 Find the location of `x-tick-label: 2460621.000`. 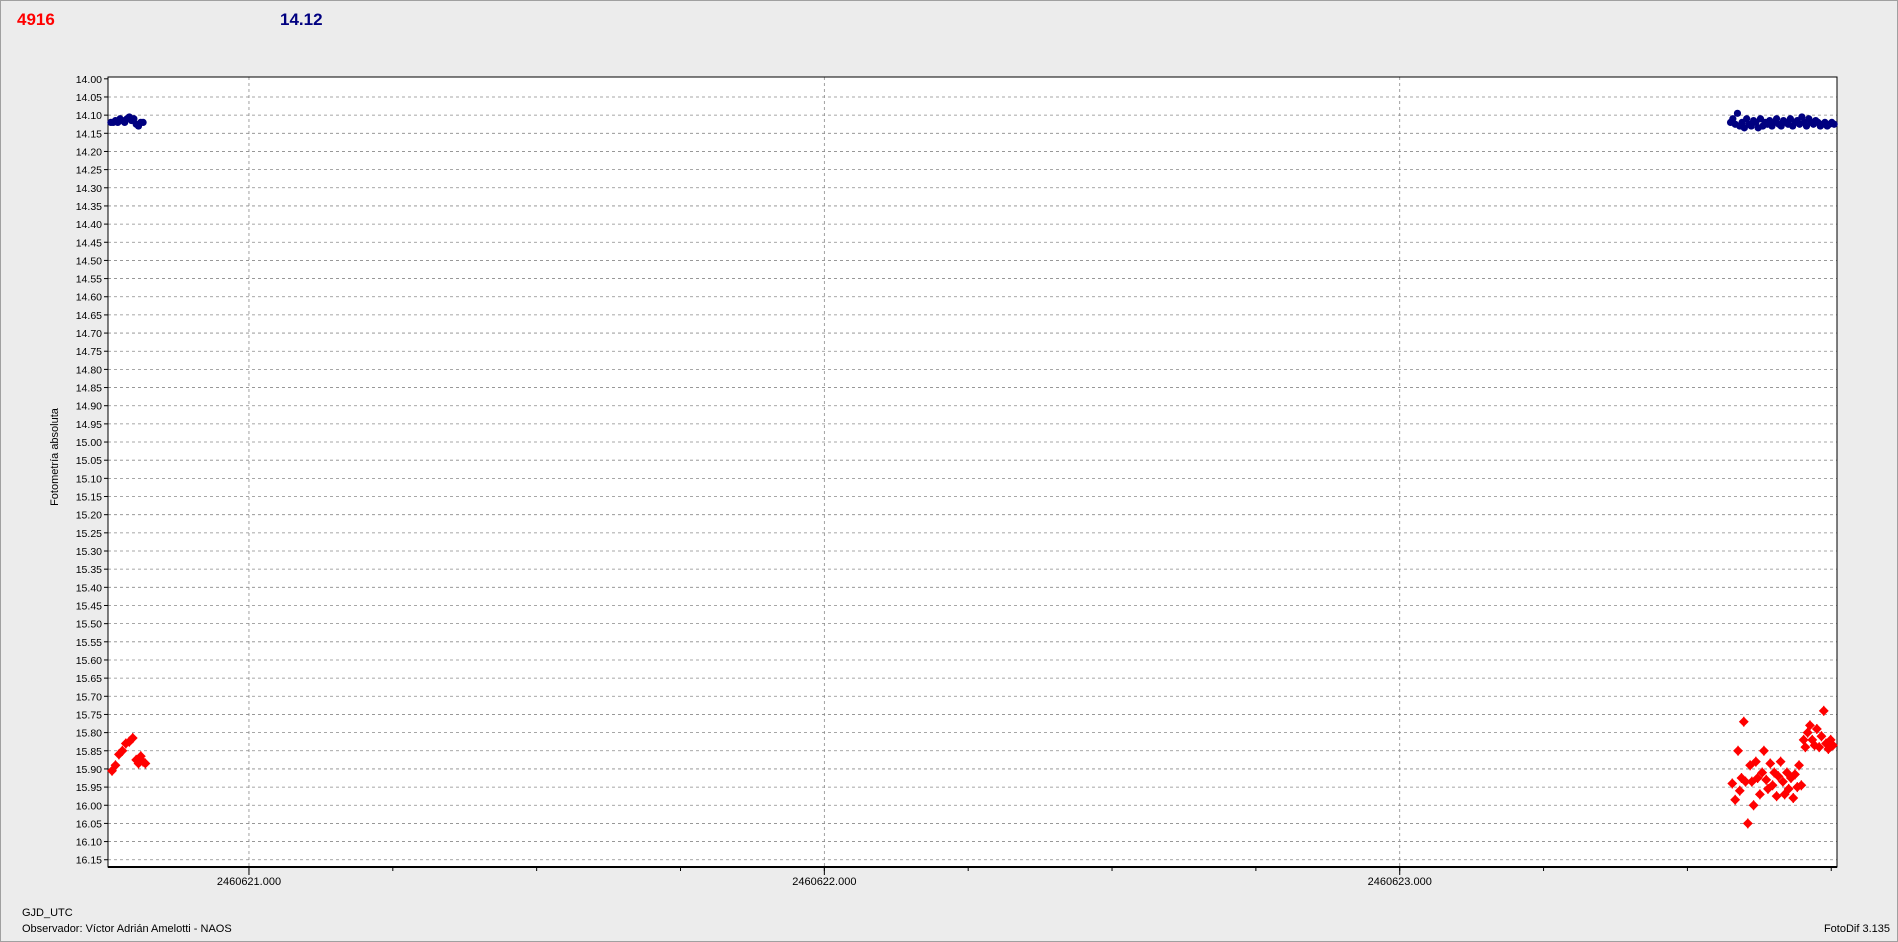

x-tick-label: 2460621.000 is located at coordinates (249, 882).